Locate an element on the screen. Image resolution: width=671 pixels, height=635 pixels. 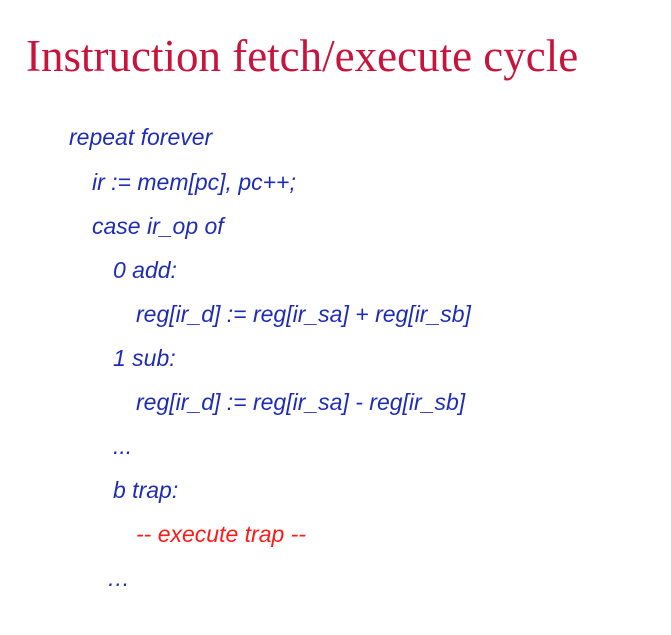
code-line-add-label: 0 add: is located at coordinates (145, 270).